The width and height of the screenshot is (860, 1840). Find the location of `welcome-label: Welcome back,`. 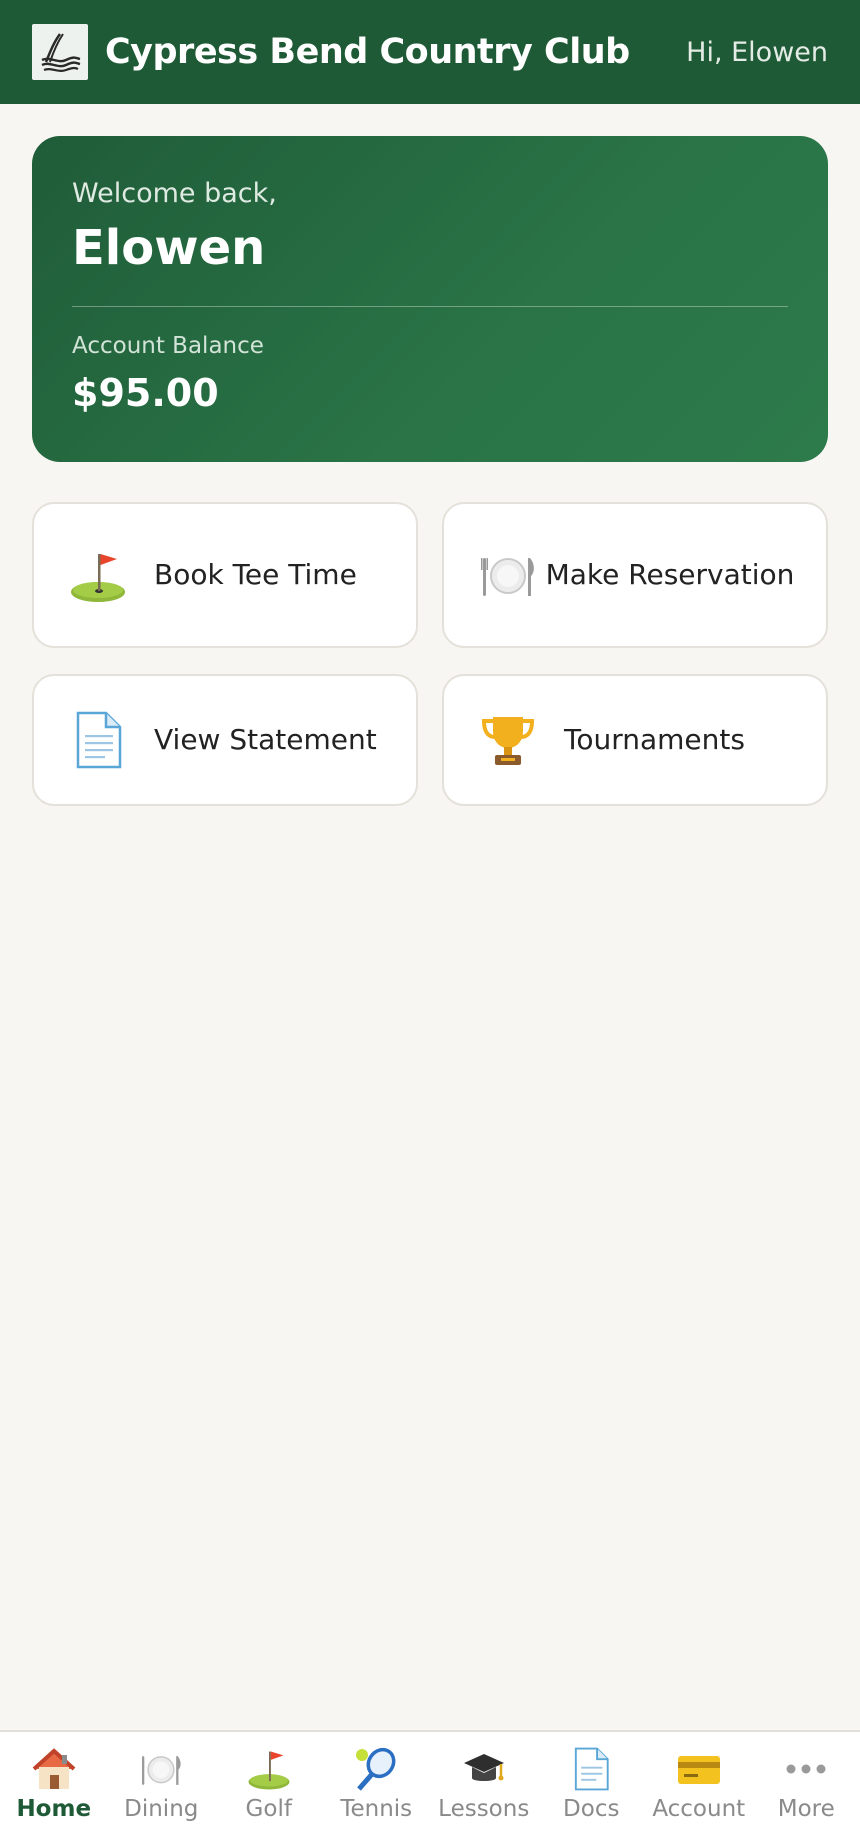

welcome-label: Welcome back, is located at coordinates (174, 193).